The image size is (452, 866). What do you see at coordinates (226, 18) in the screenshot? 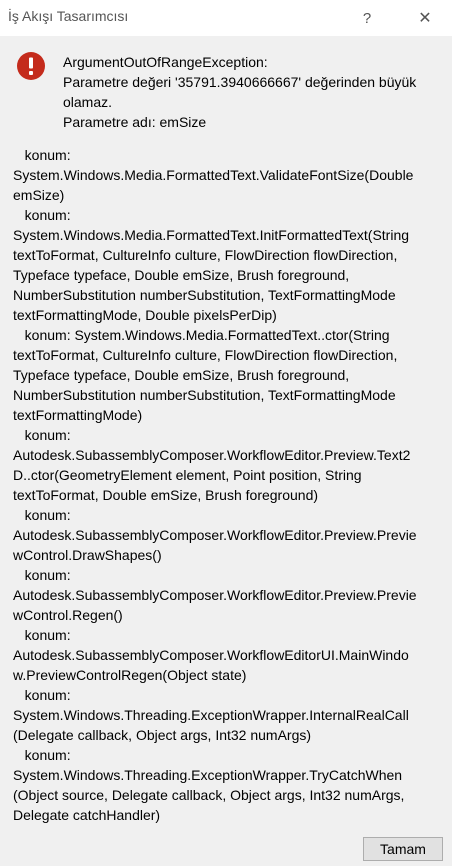
I see `title-bar: İş Akışı Tasarımcısı ? ✕` at bounding box center [226, 18].